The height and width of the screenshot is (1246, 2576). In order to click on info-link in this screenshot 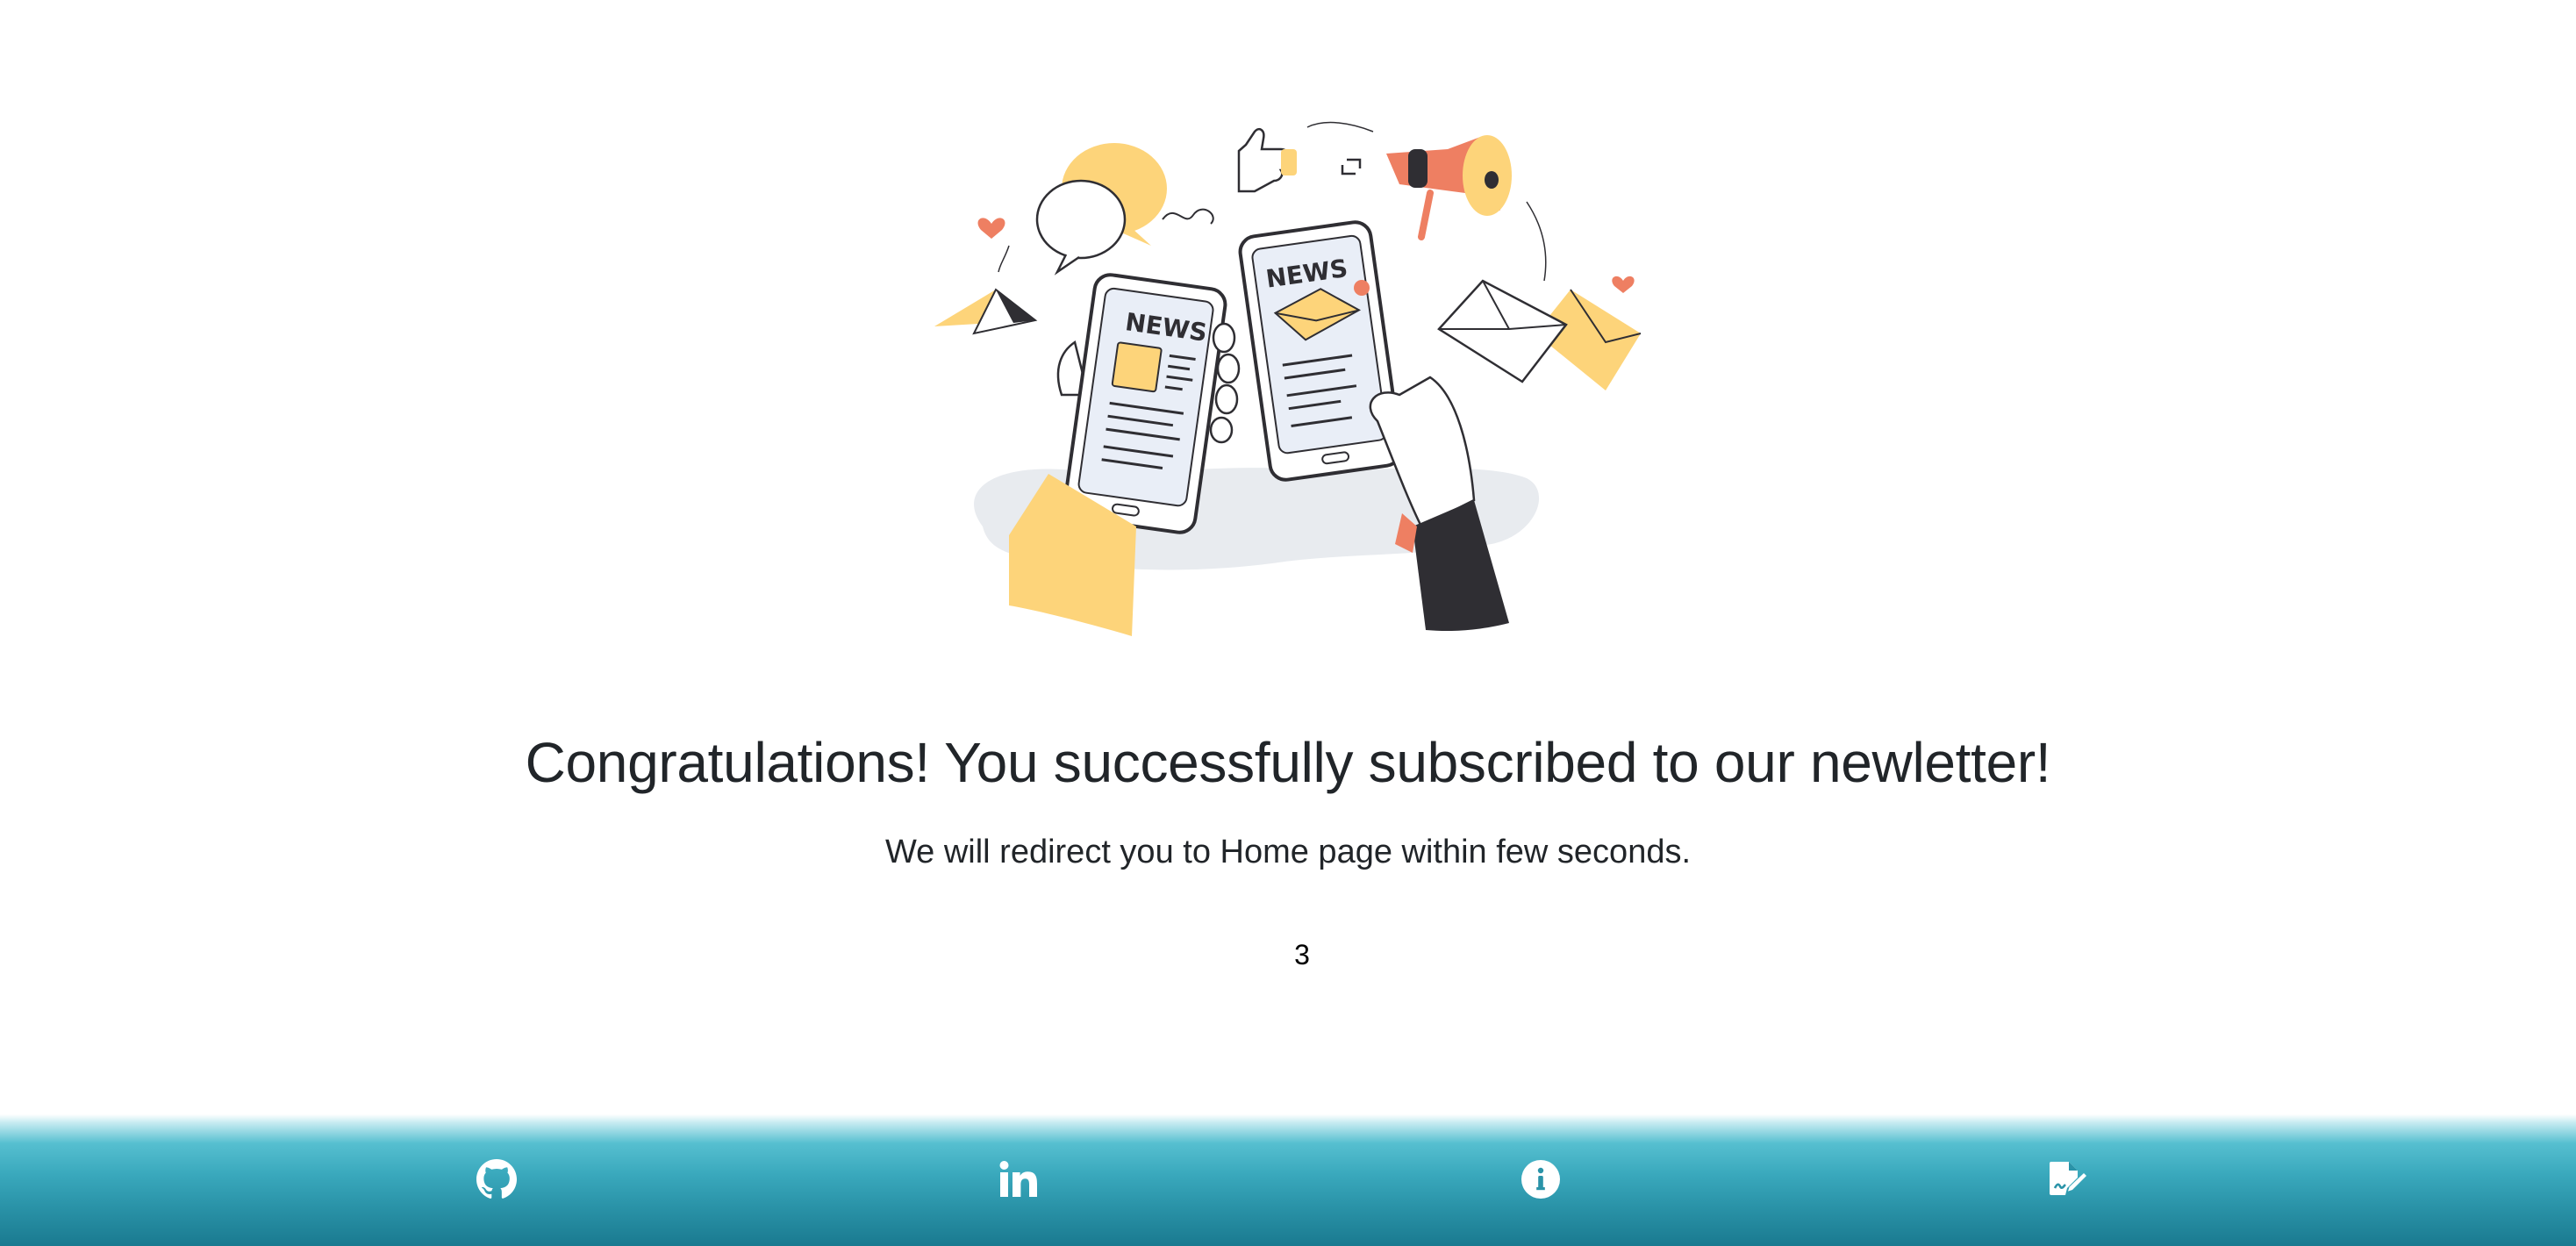, I will do `click(1540, 1179)`.